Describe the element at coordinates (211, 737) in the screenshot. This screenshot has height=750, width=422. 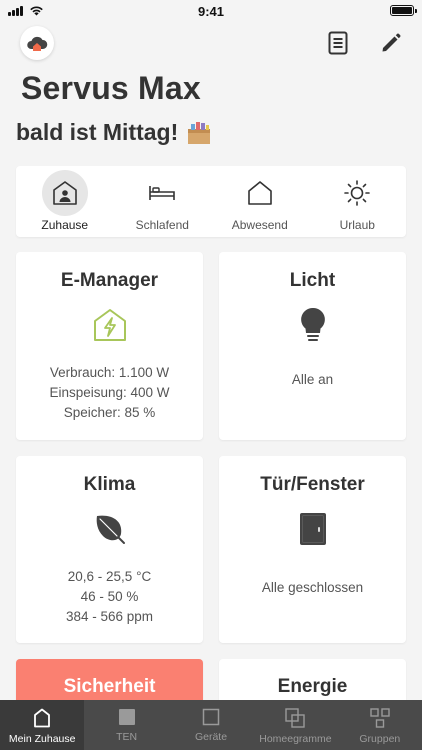
I see `nav-label: Geräte` at that location.